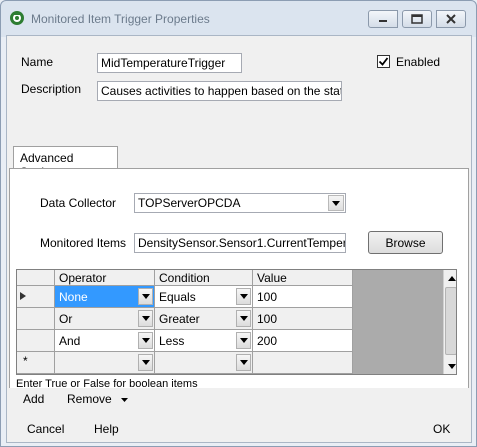 This screenshot has width=477, height=447. Describe the element at coordinates (120, 19) in the screenshot. I see `window-title: Monitored Item Trigger Properties` at that location.